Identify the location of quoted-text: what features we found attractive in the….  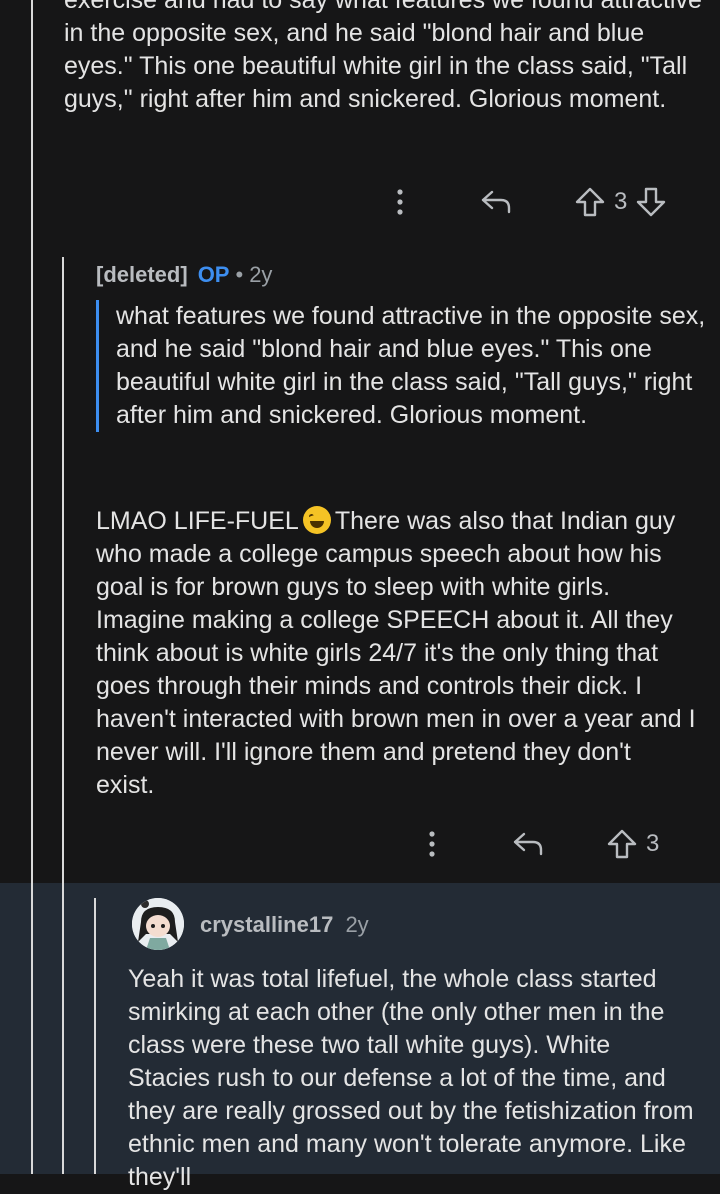
(401, 366).